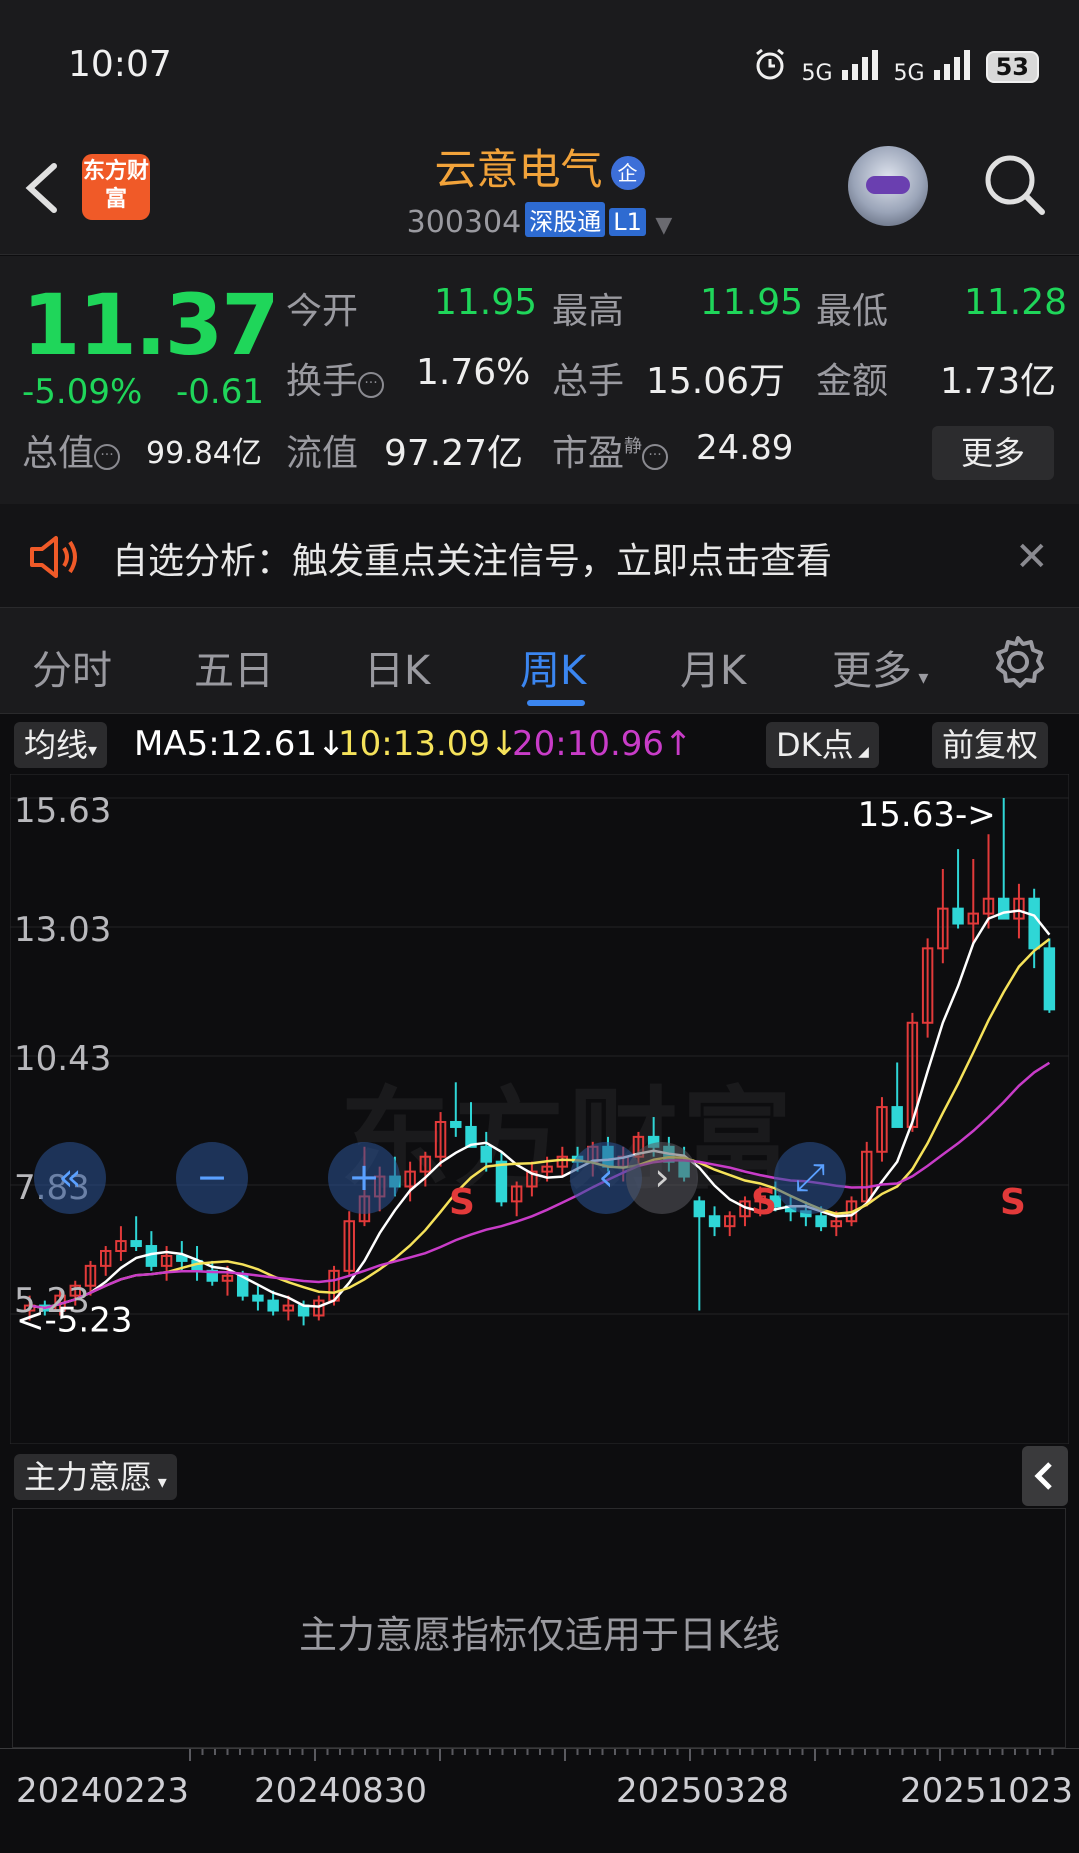 The image size is (1079, 1853). Describe the element at coordinates (539, 1783) in the screenshot. I see `date-axis: 20240223 20240830 20250328 20251023` at that location.